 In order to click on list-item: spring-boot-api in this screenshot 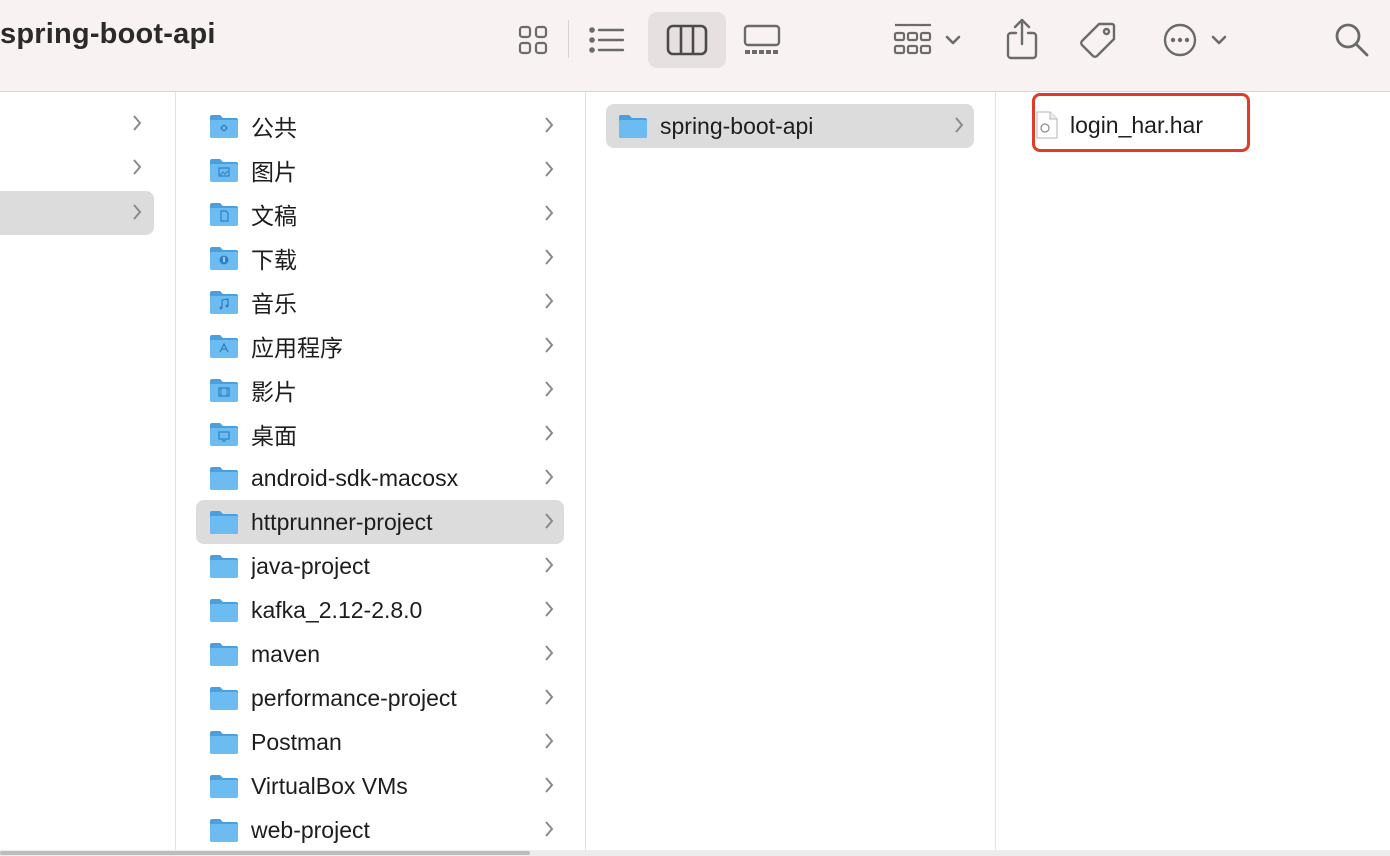, I will do `click(790, 126)`.